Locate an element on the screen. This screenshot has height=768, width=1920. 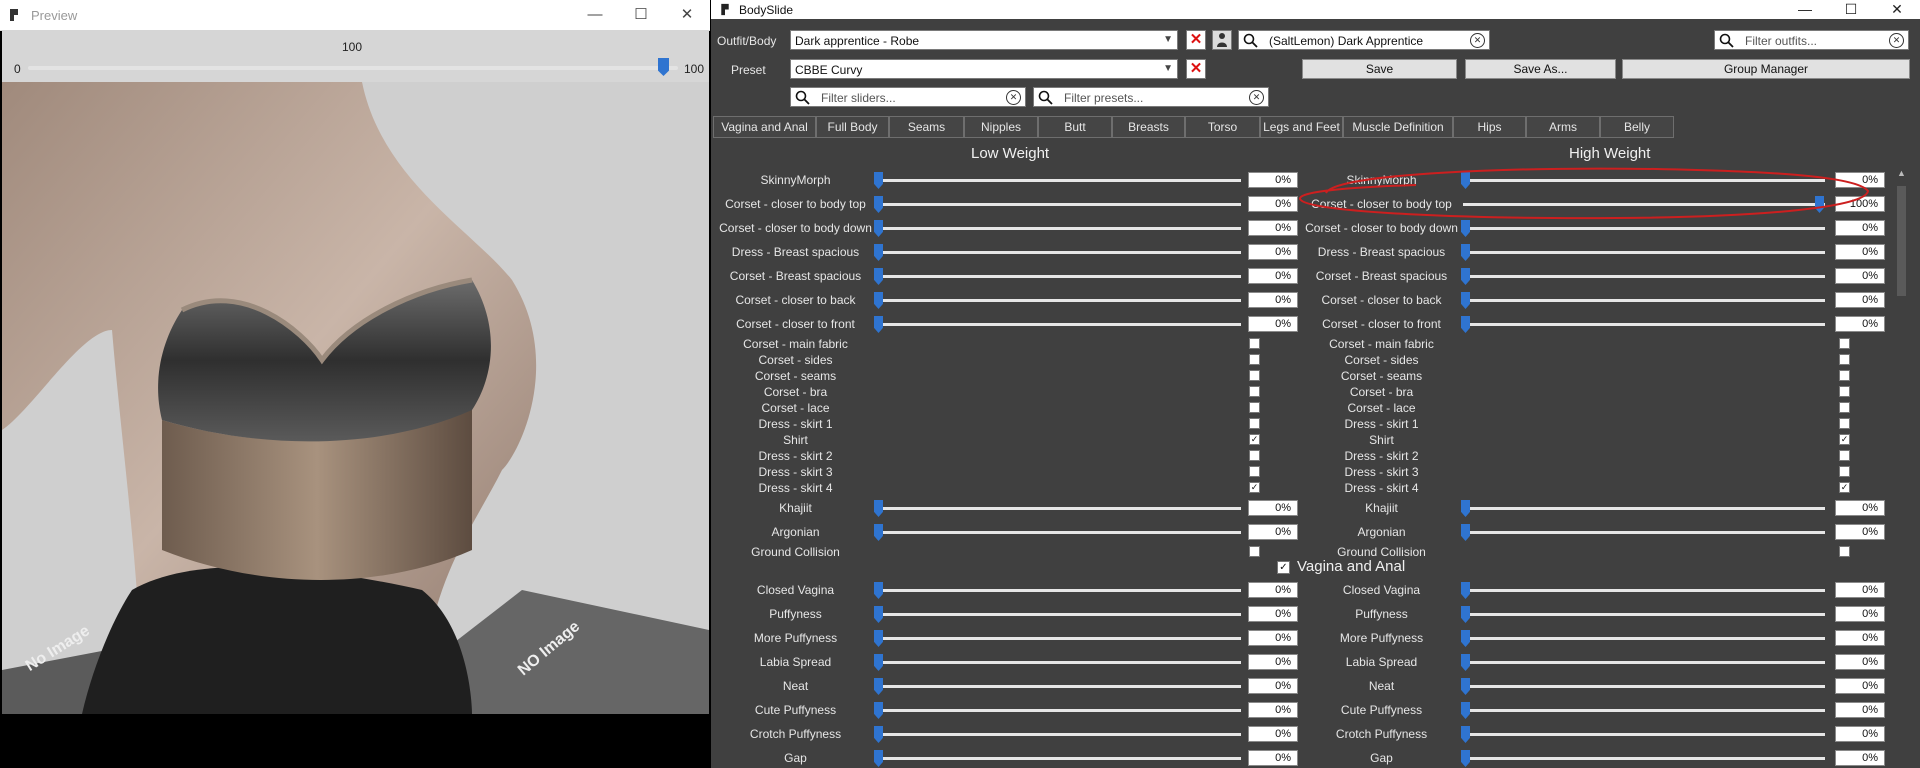
save-button: Save is located at coordinates (1379, 69).